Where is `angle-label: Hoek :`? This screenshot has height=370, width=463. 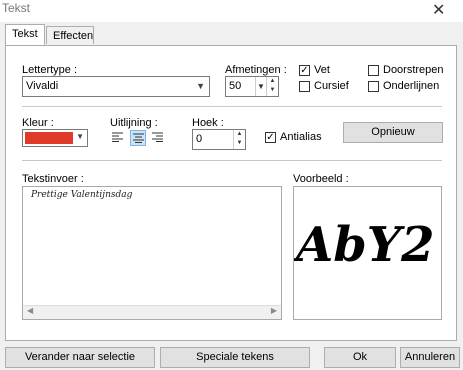 angle-label: Hoek : is located at coordinates (208, 123).